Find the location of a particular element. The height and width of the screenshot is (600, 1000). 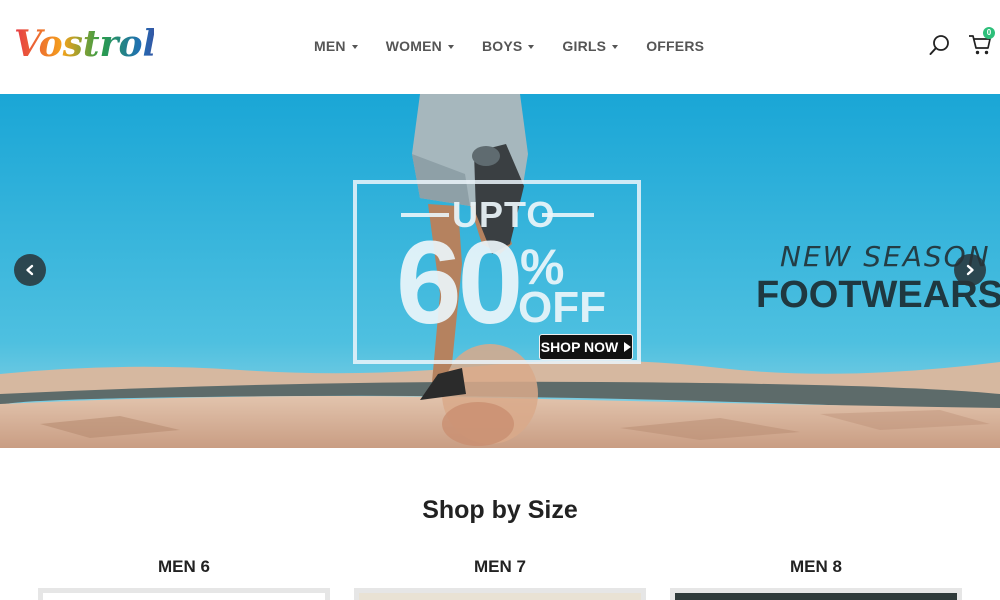

svg-text: Vostrolife is located at coordinates (84, 44).